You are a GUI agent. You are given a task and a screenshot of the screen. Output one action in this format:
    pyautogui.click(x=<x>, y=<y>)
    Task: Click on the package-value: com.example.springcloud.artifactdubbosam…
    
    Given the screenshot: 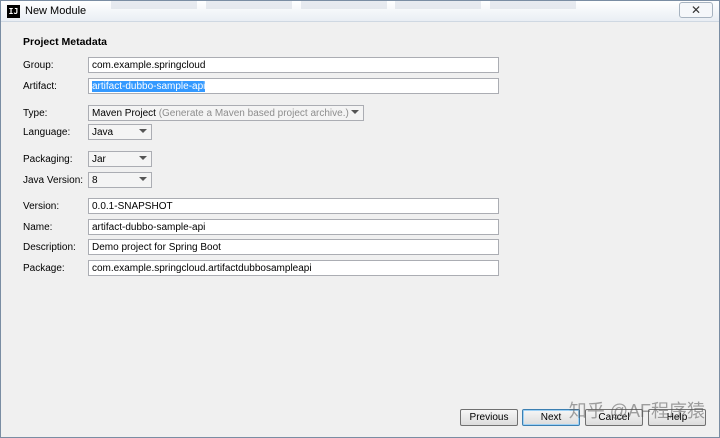 What is the action you would take?
    pyautogui.click(x=202, y=268)
    